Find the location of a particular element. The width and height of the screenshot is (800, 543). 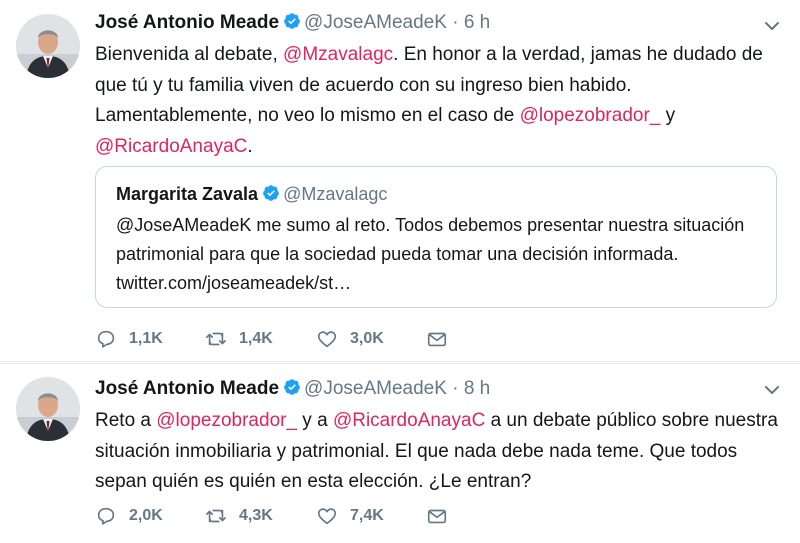

reply-button: 2,0K is located at coordinates (129, 516).